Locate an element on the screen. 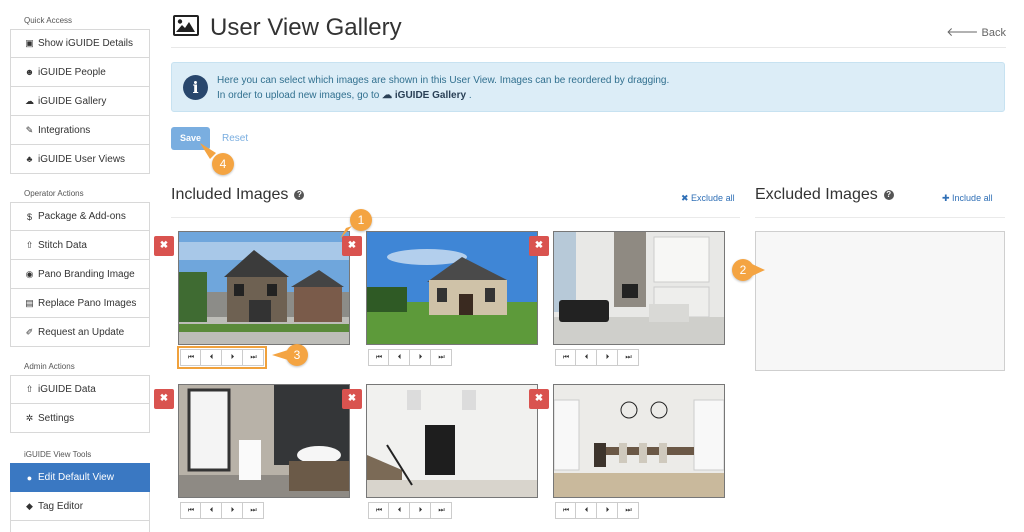 The width and height of the screenshot is (1024, 532). sidebar-item-iguide-data: ⇧ iGUIDE Data is located at coordinates (80, 389).